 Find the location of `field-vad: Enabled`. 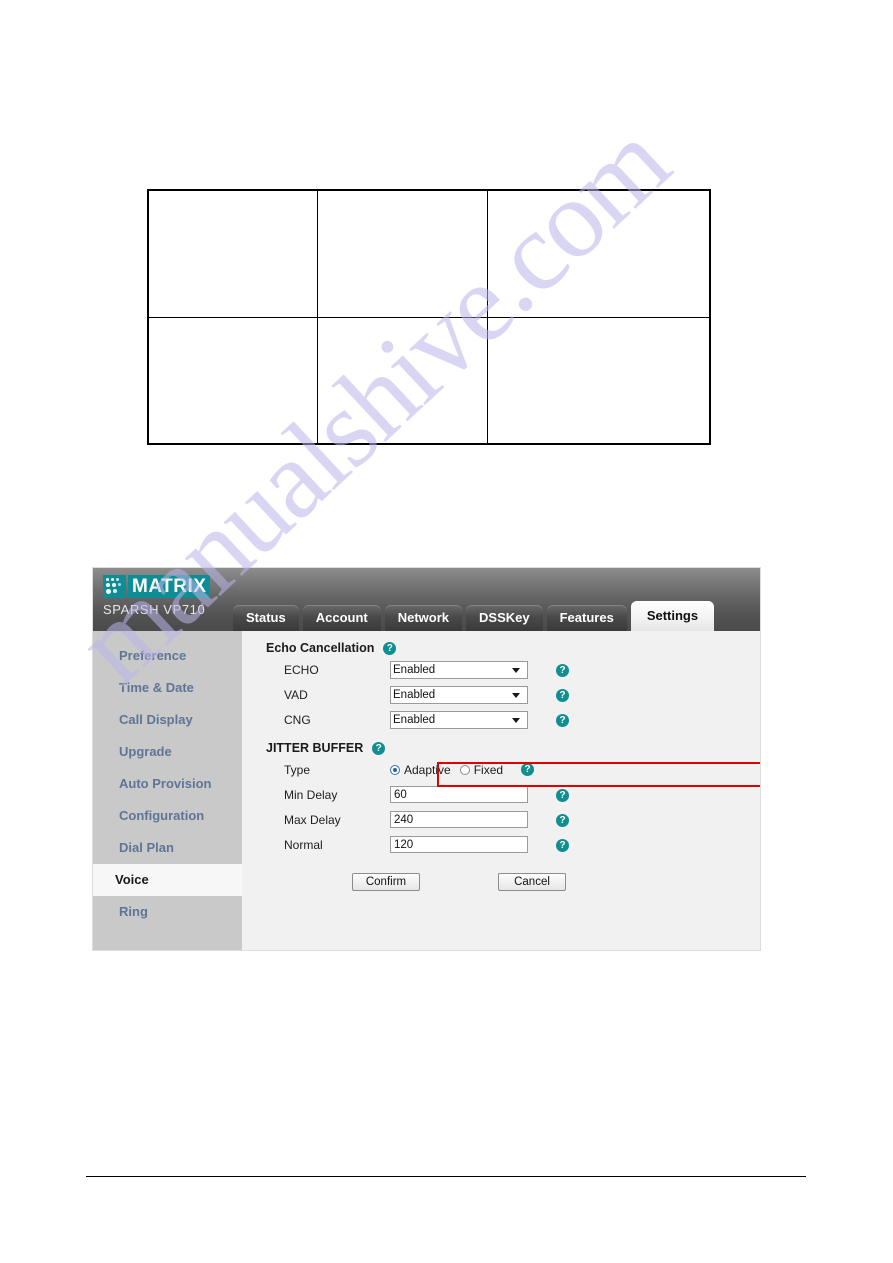

field-vad: Enabled is located at coordinates (460, 694).